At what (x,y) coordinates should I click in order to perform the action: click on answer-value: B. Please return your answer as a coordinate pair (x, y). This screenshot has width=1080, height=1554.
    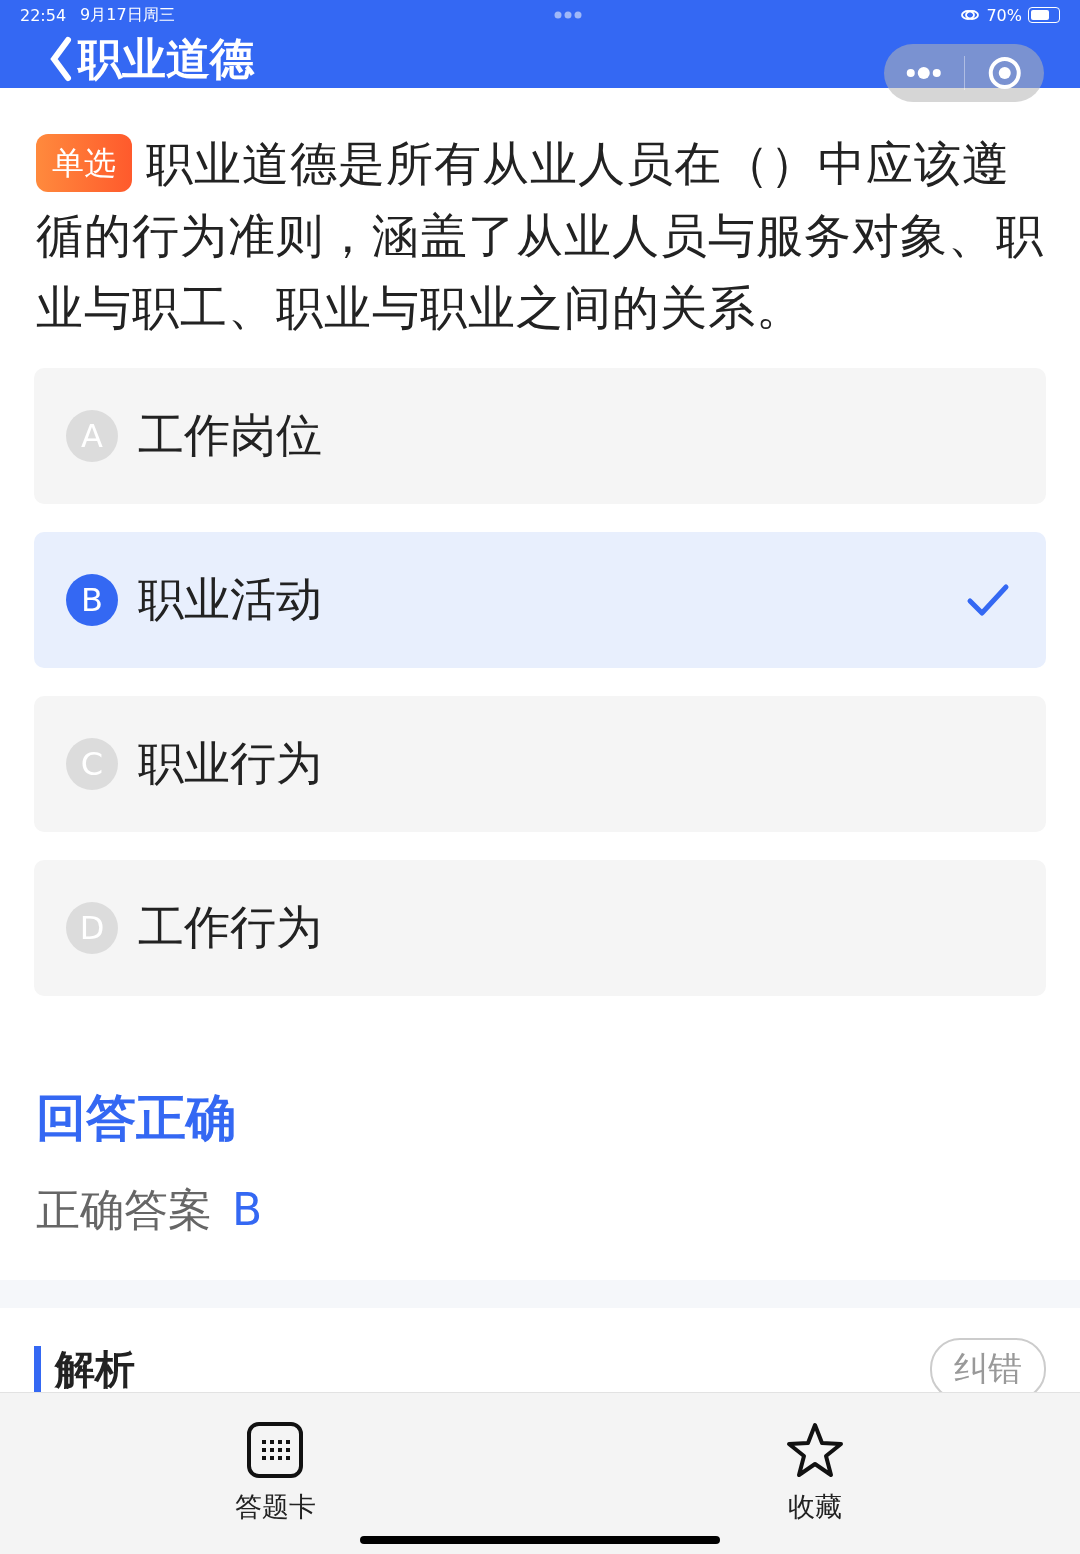
    Looking at the image, I should click on (247, 1210).